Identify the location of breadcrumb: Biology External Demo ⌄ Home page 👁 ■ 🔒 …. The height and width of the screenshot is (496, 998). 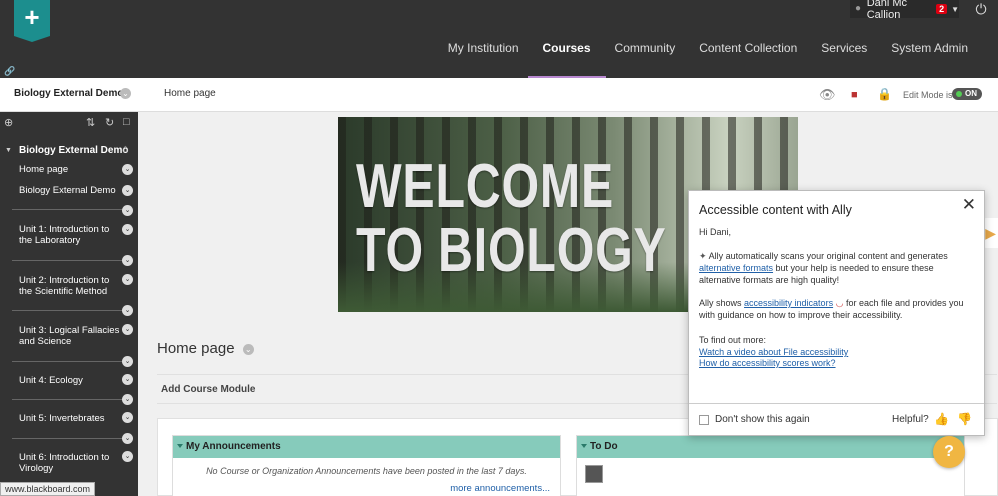
(499, 95).